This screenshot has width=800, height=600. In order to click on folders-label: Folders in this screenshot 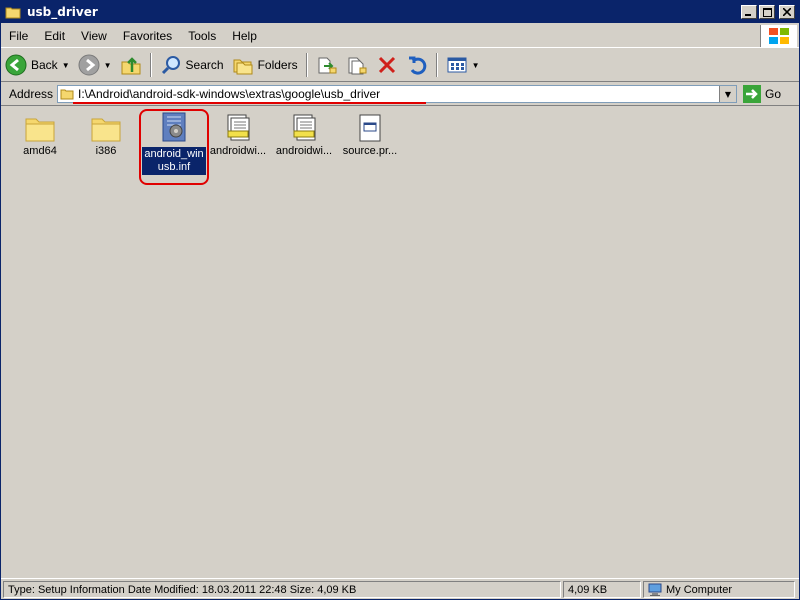, I will do `click(277, 65)`.